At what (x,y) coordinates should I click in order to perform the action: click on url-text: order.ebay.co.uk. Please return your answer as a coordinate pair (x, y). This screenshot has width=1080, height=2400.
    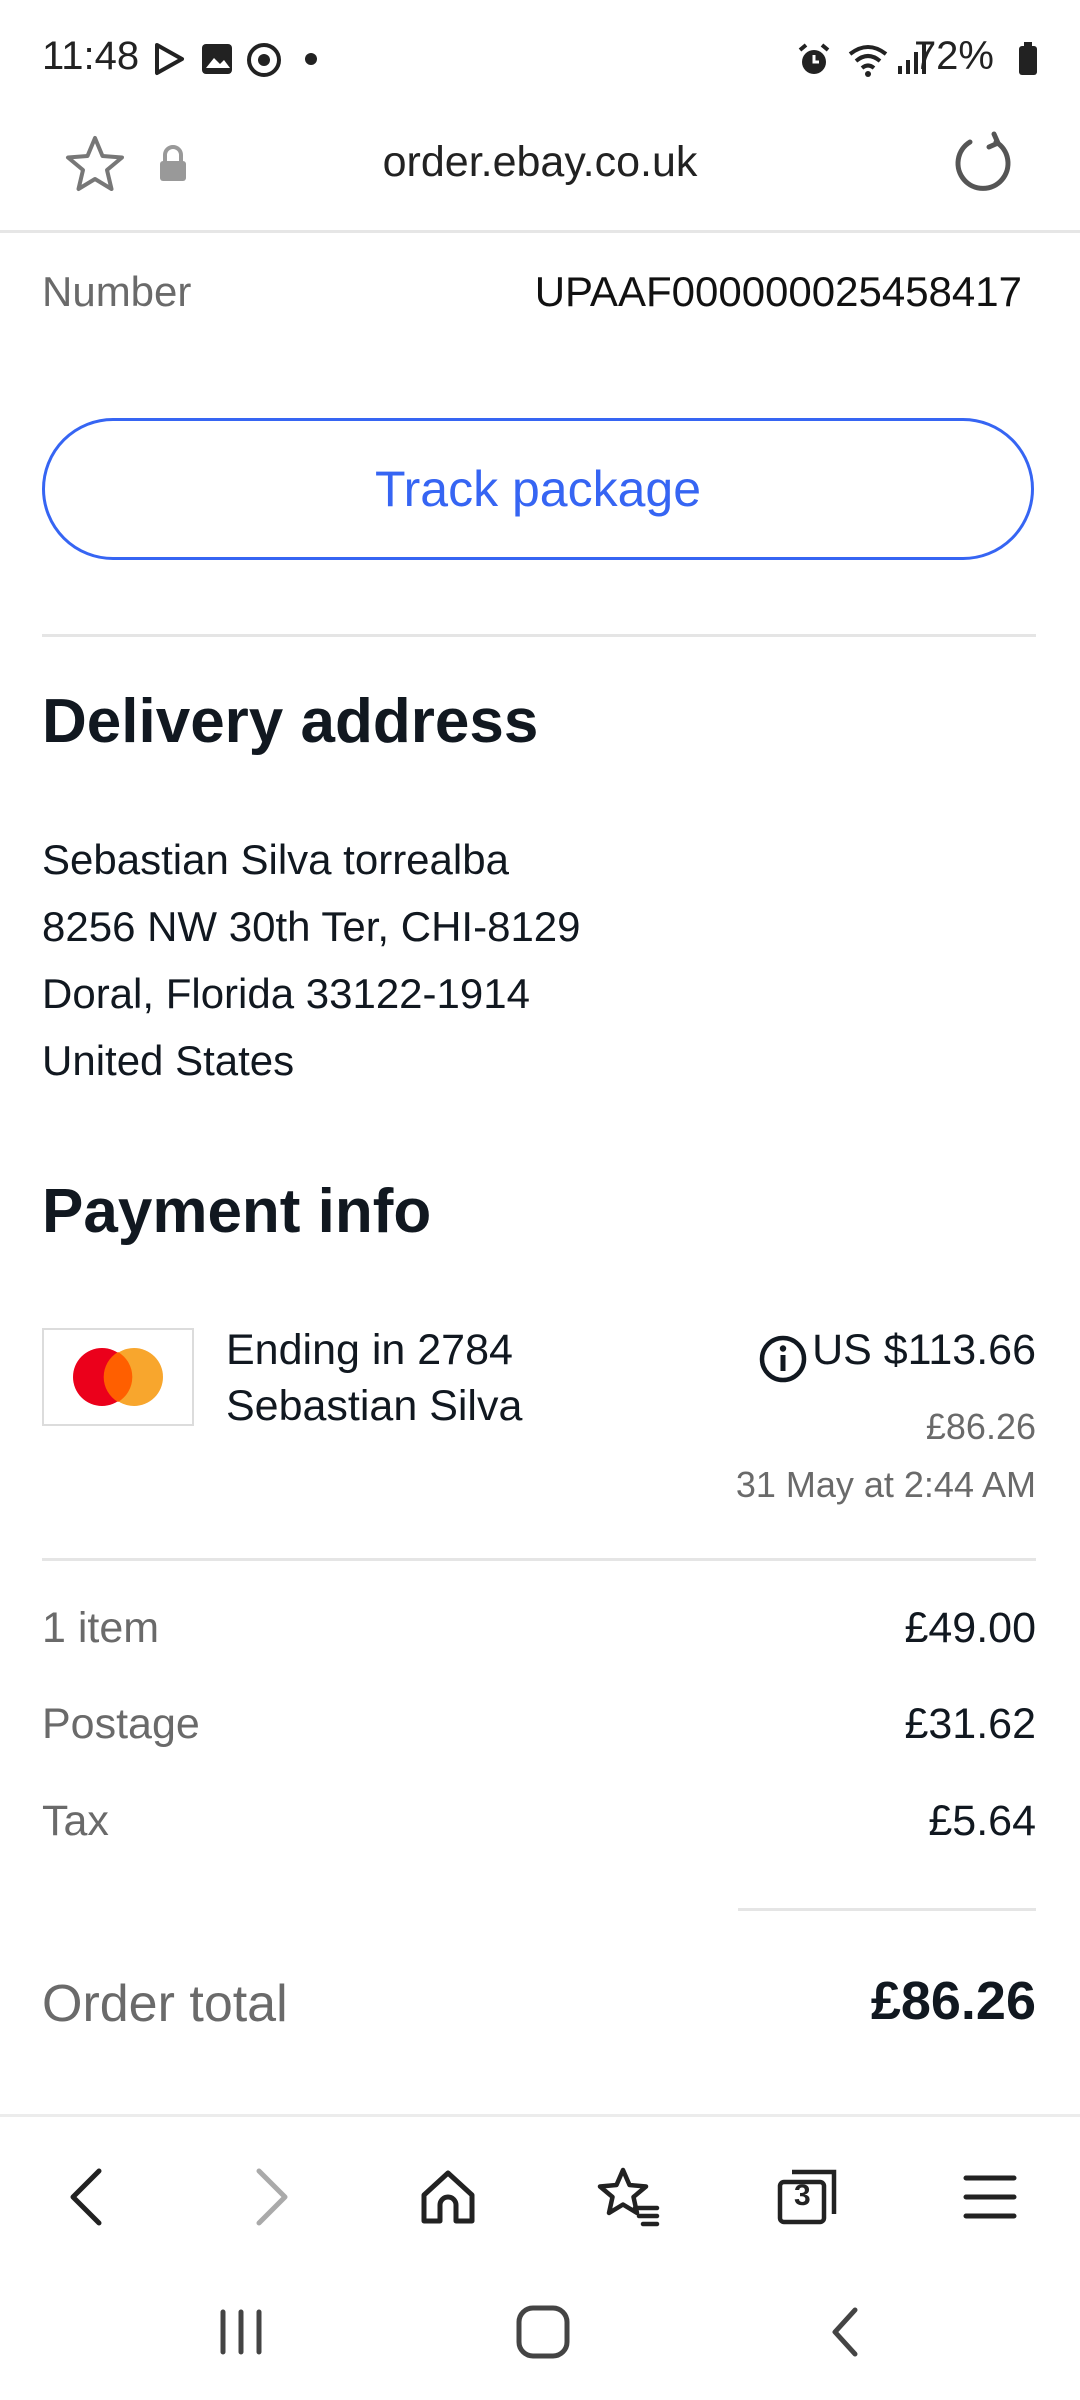
    Looking at the image, I should click on (540, 162).